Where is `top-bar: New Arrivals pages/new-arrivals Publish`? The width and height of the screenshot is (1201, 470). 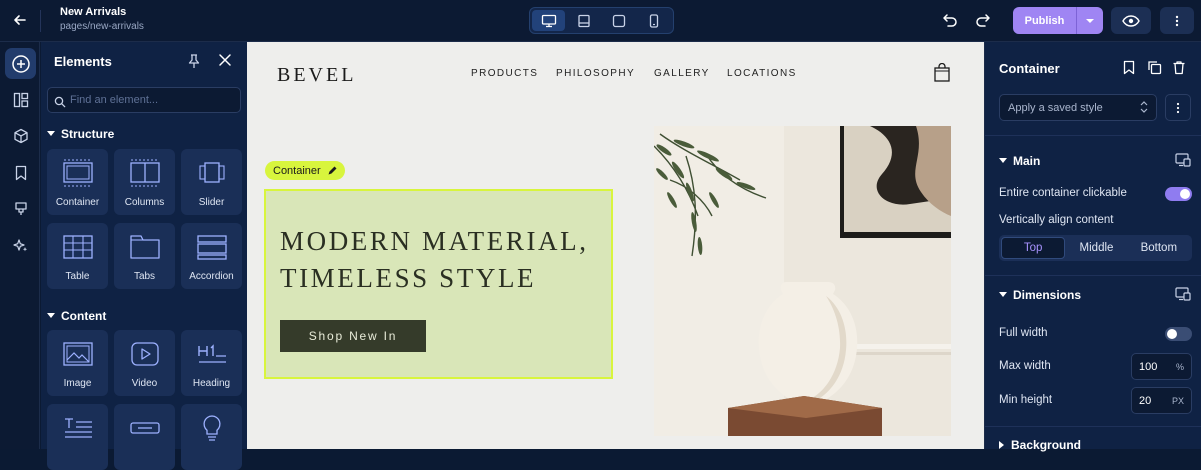 top-bar: New Arrivals pages/new-arrivals Publish is located at coordinates (600, 21).